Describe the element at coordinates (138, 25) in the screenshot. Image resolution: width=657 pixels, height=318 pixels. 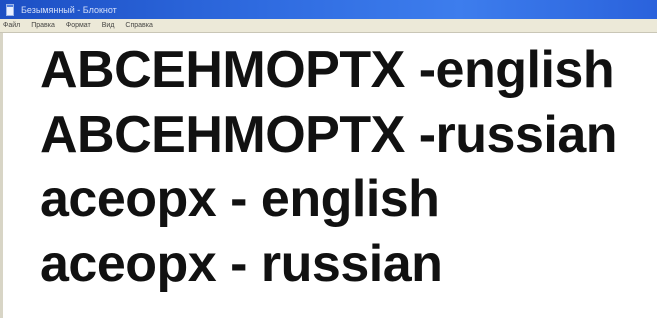
I see `menu-help: Справка` at that location.